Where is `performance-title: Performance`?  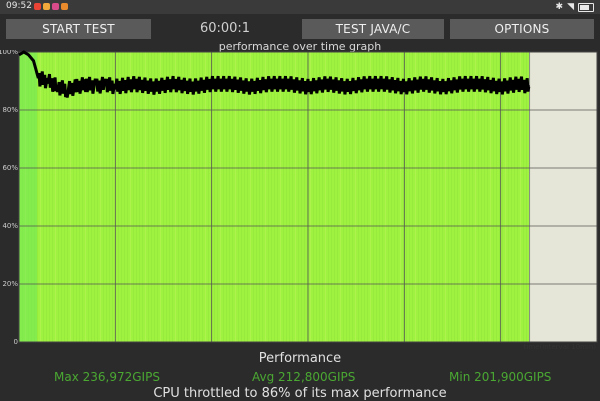
performance-title: Performance is located at coordinates (300, 358).